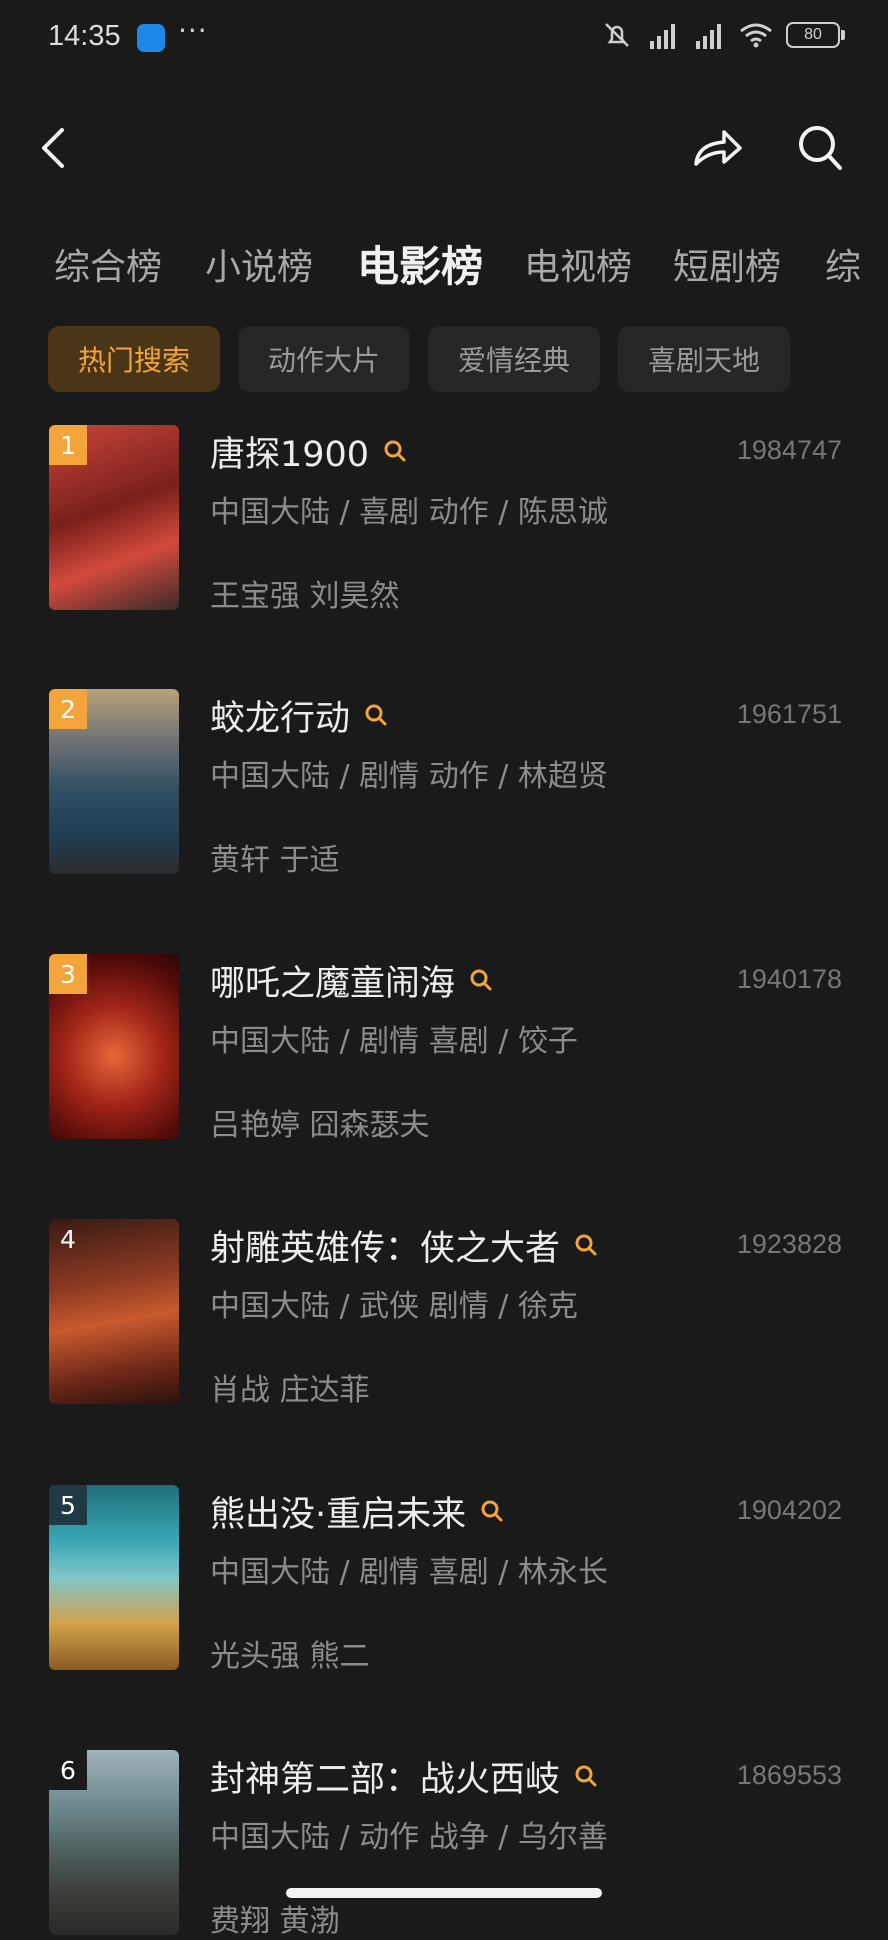 Image resolution: width=888 pixels, height=1940 pixels. What do you see at coordinates (394, 1306) in the screenshot?
I see `item-meta: 中国大陆 / 武侠 剧情 / 徐克` at bounding box center [394, 1306].